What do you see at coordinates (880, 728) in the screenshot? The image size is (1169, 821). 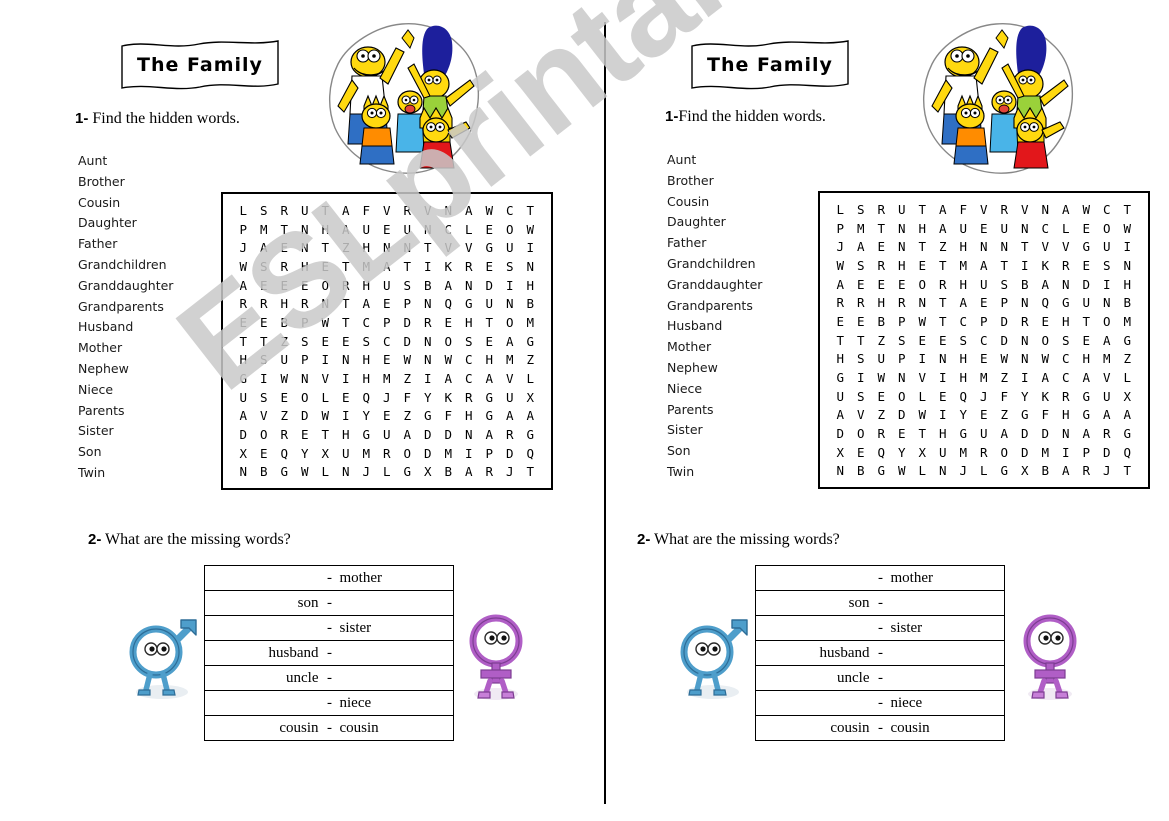 I see `table-row: cousin - cousin` at bounding box center [880, 728].